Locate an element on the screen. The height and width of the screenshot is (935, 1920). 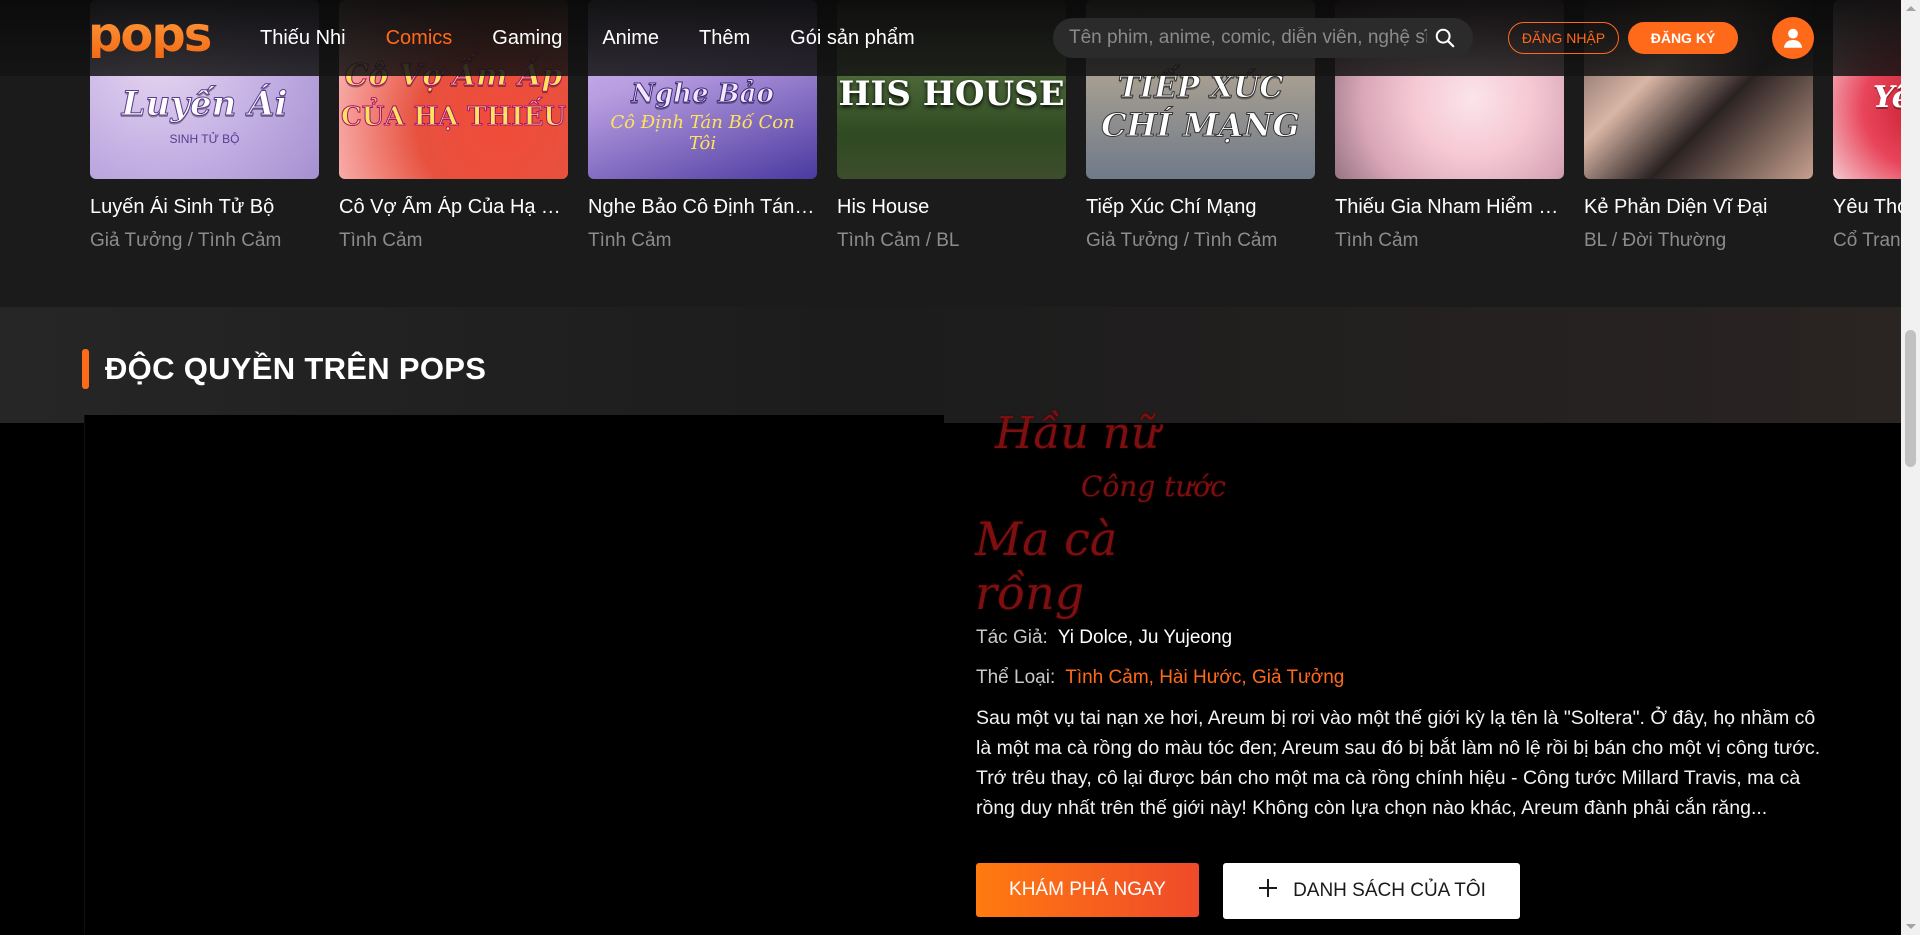
comic-genre: Cổ Trang is located at coordinates (1867, 240).